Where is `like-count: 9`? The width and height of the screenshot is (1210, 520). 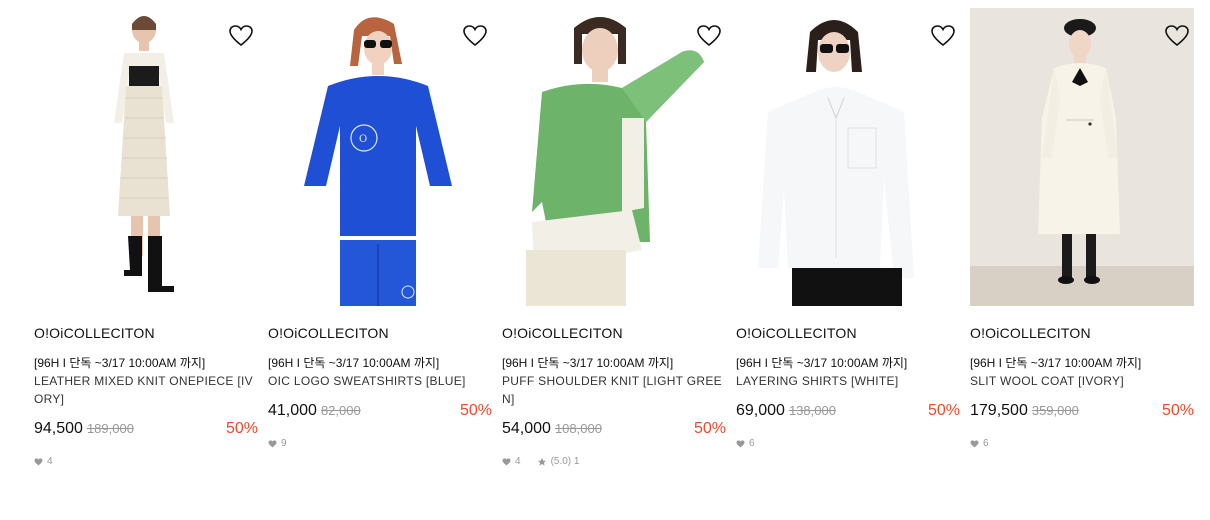
like-count: 9 is located at coordinates (284, 443).